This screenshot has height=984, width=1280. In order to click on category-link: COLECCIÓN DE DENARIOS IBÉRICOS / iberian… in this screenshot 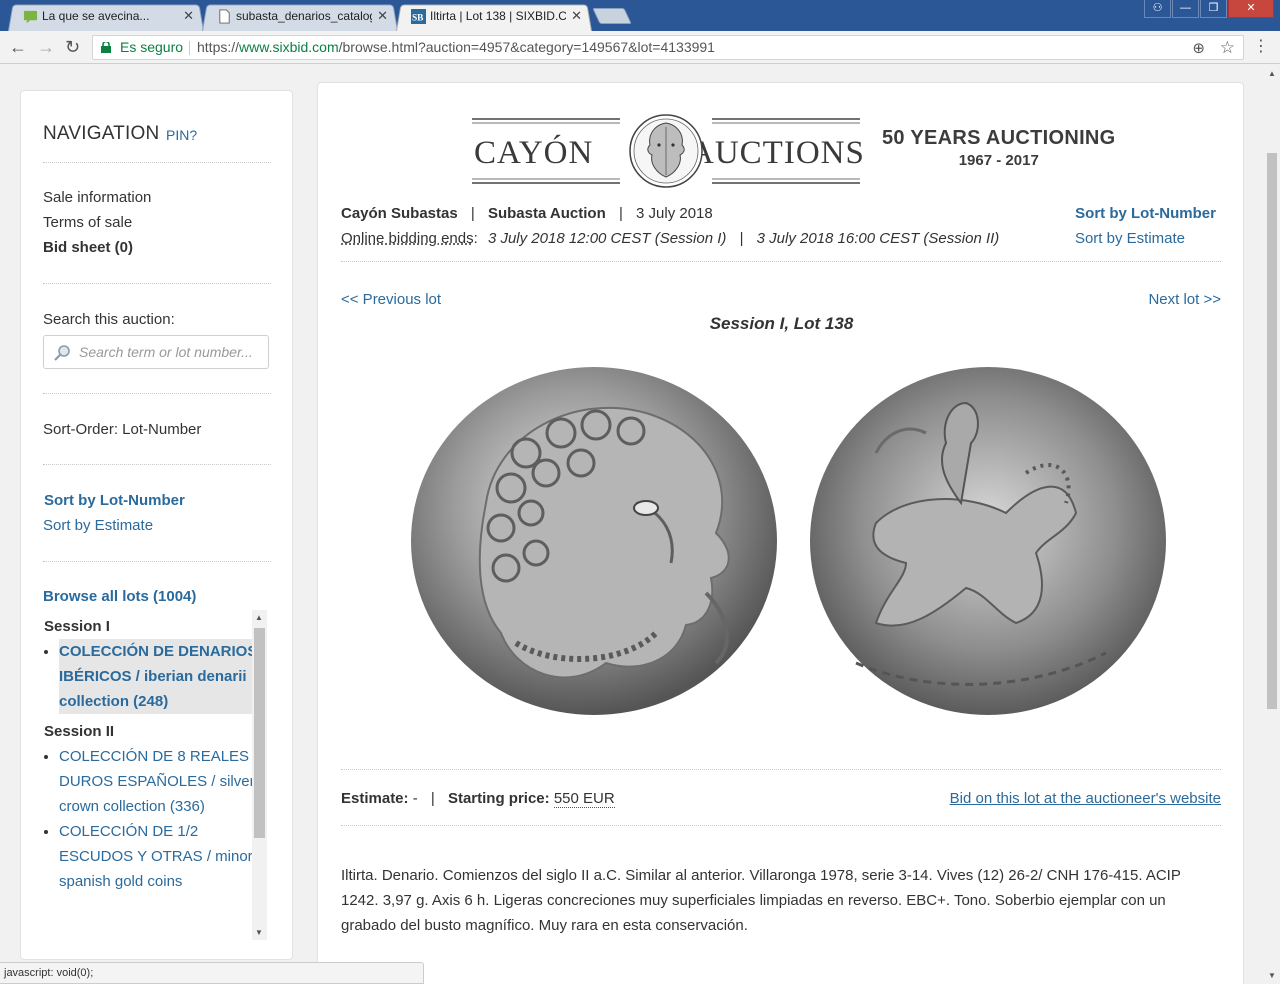, I will do `click(158, 676)`.